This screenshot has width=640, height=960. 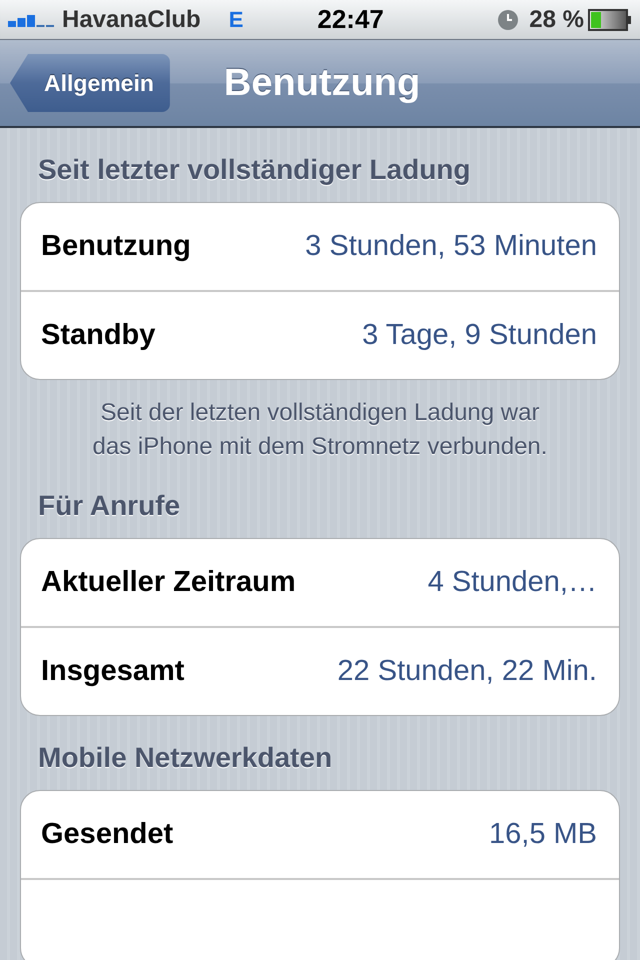 I want to click on carrier-name: HavanaClub, so click(x=131, y=20).